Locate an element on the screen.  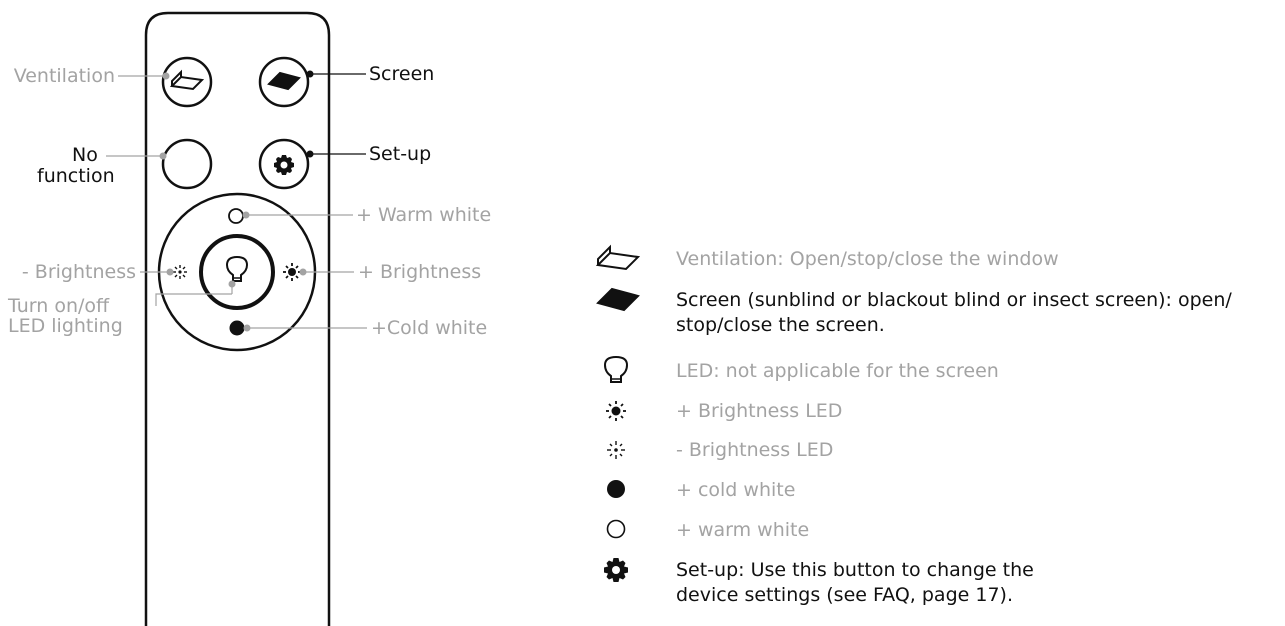
legend-text-led: LED: not applicable for the screen is located at coordinates (837, 371).